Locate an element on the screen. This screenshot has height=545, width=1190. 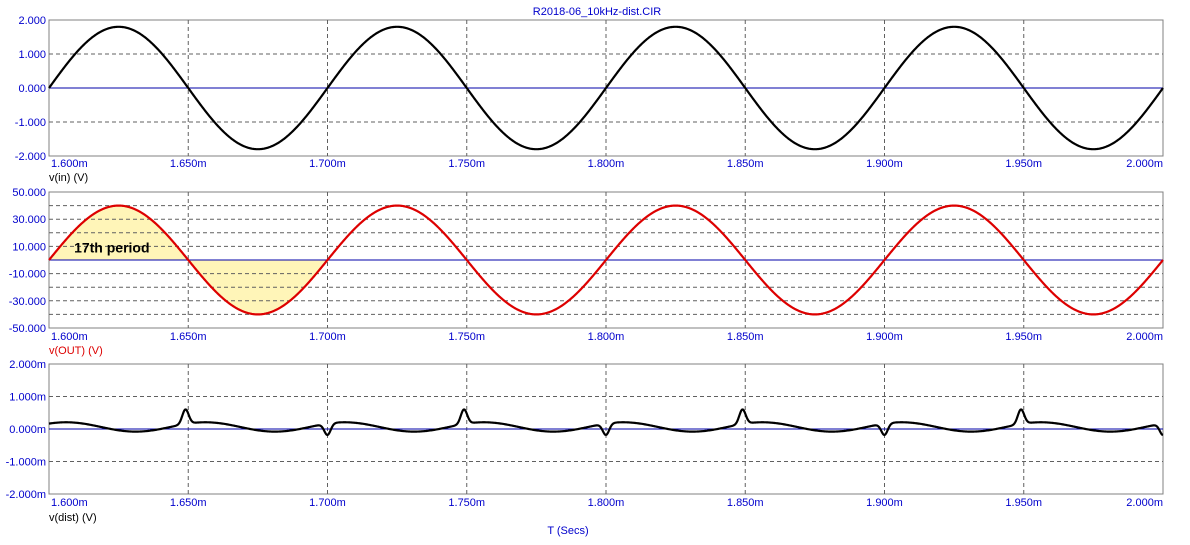
x-axis-label: T (Secs) is located at coordinates (567, 531).